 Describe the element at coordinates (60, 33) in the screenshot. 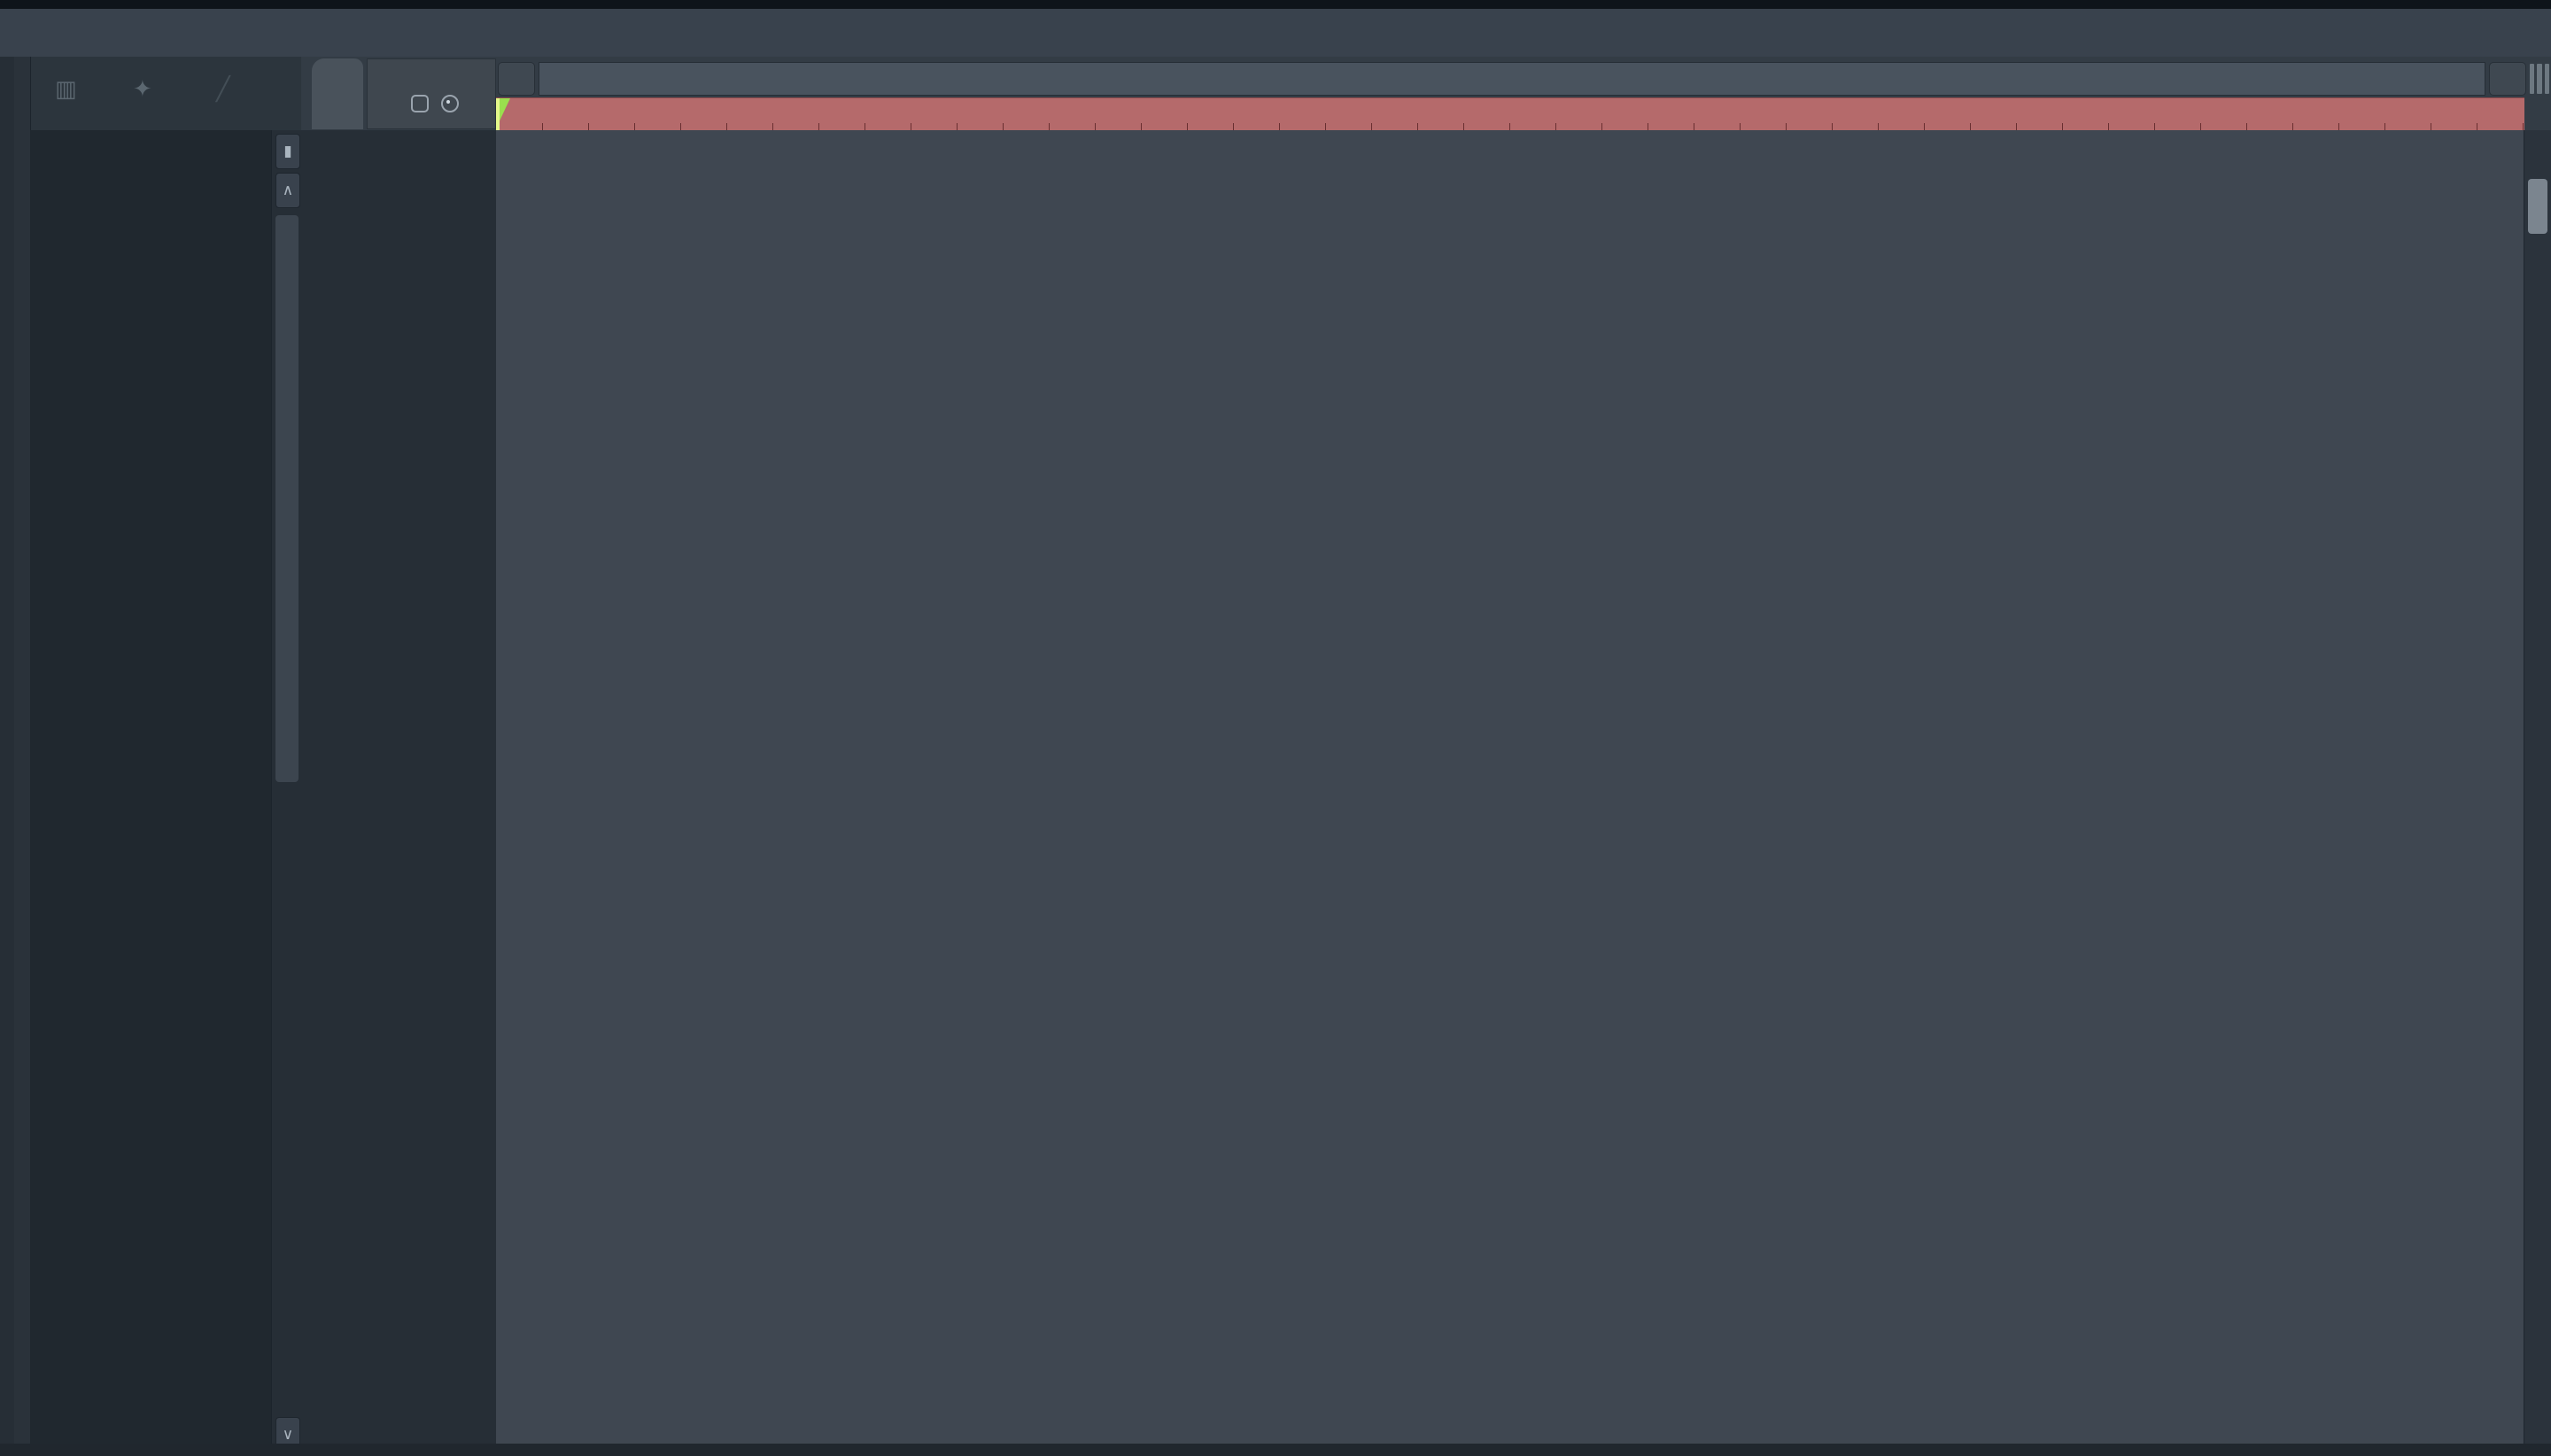

I see `speaker-icon` at that location.